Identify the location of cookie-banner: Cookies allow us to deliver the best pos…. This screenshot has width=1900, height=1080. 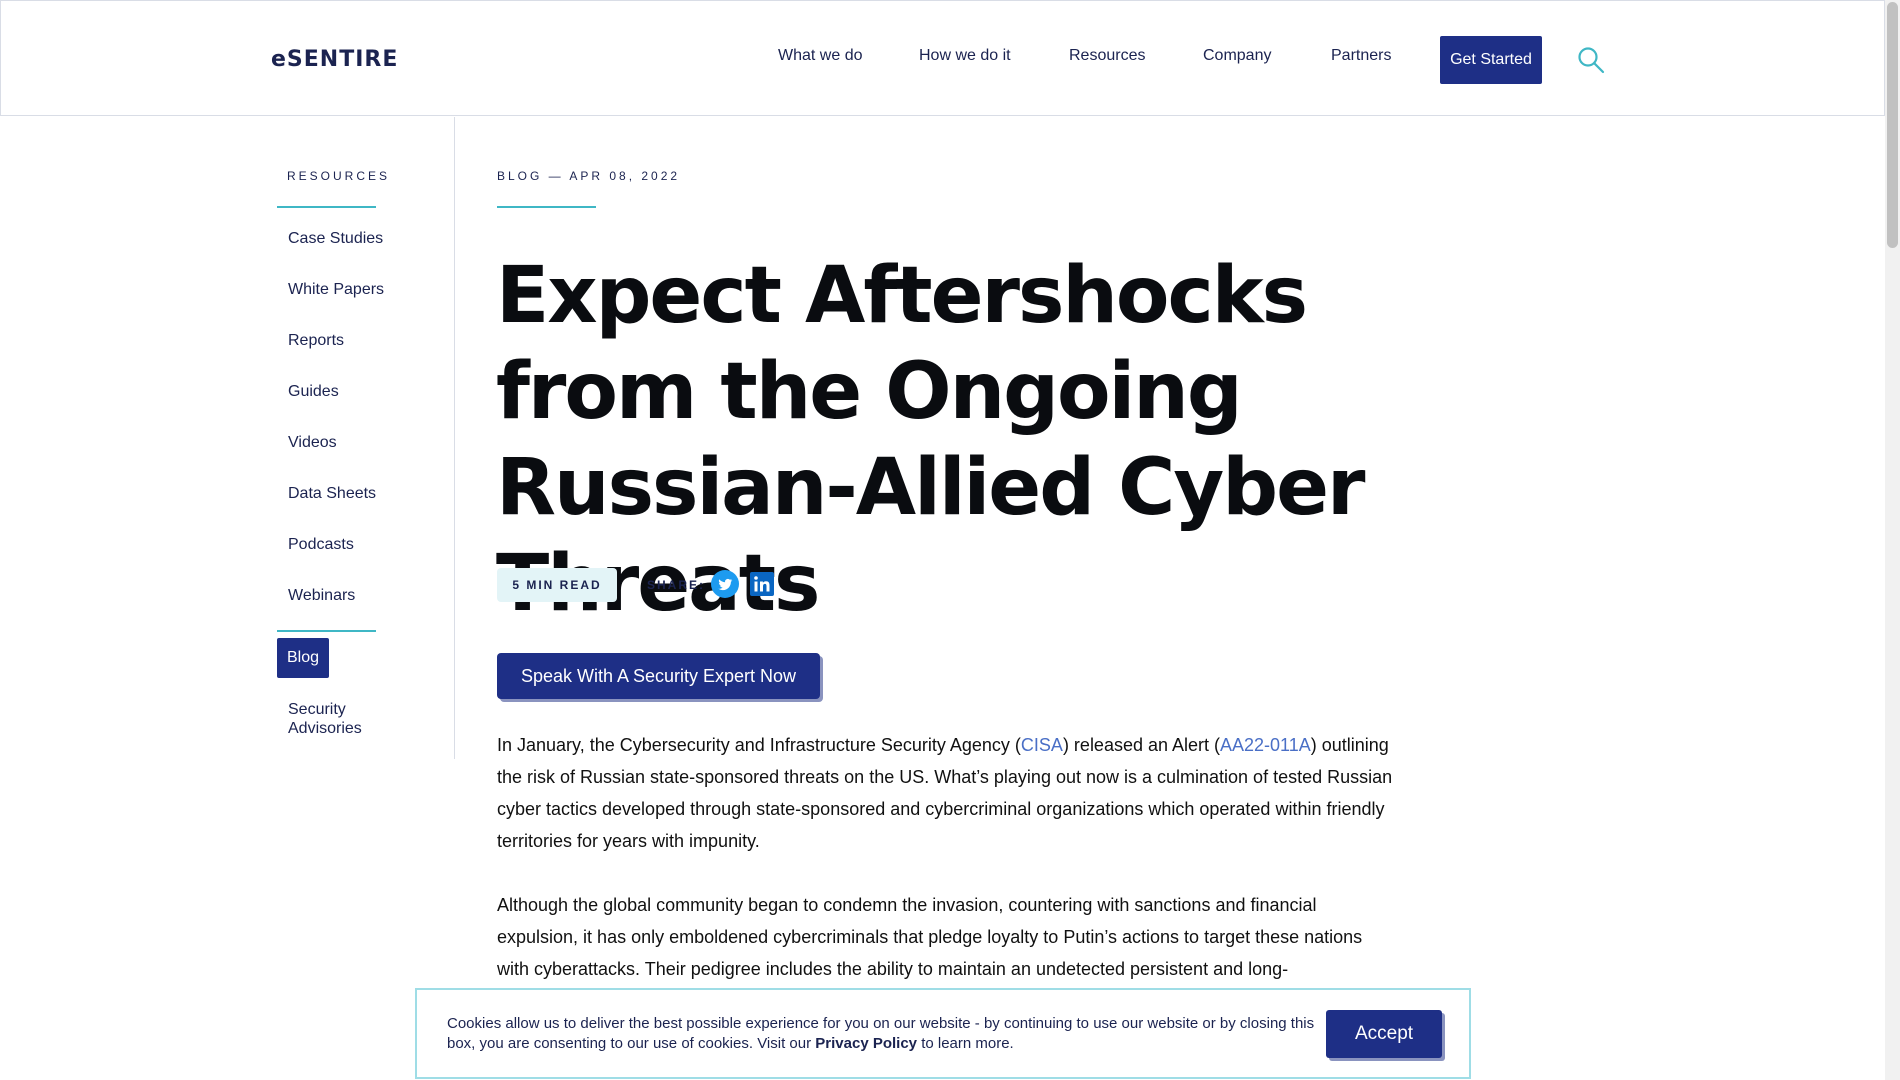
(943, 1033).